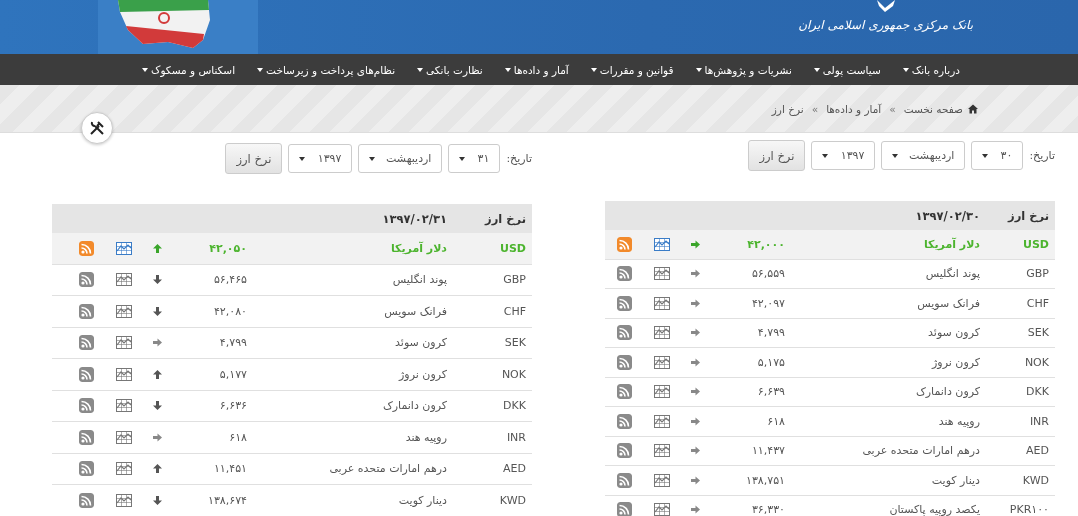 The width and height of the screenshot is (1078, 516). Describe the element at coordinates (536, 69) in the screenshot. I see `nav-menu-item: آمار و داده‌ها` at that location.